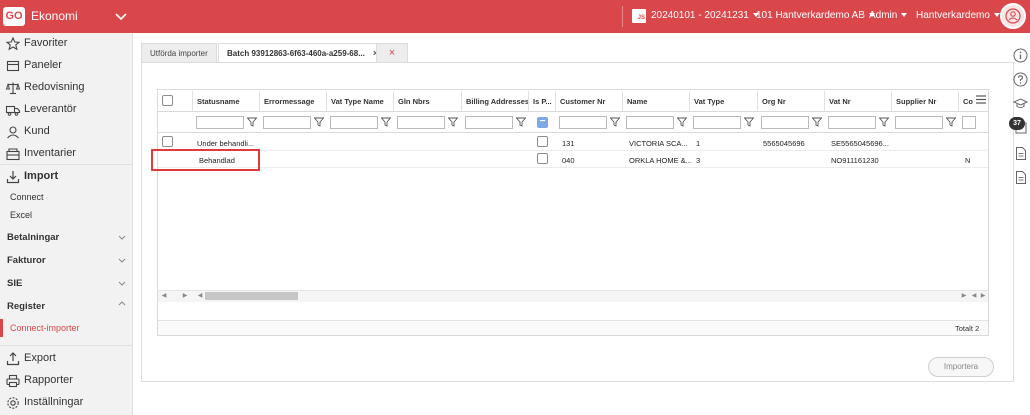  What do you see at coordinates (220, 122) in the screenshot?
I see `filter-input-statusname` at bounding box center [220, 122].